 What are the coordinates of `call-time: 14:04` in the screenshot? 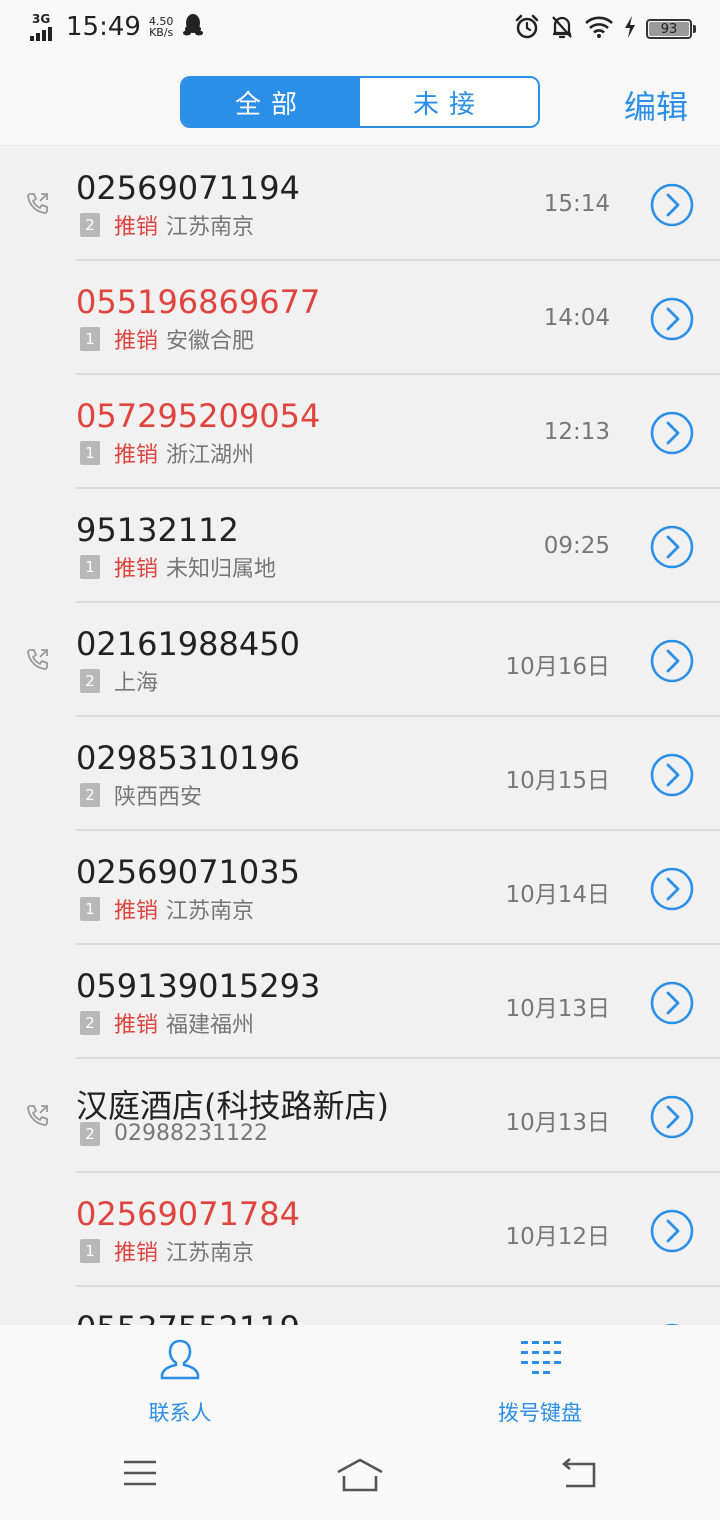 It's located at (576, 318).